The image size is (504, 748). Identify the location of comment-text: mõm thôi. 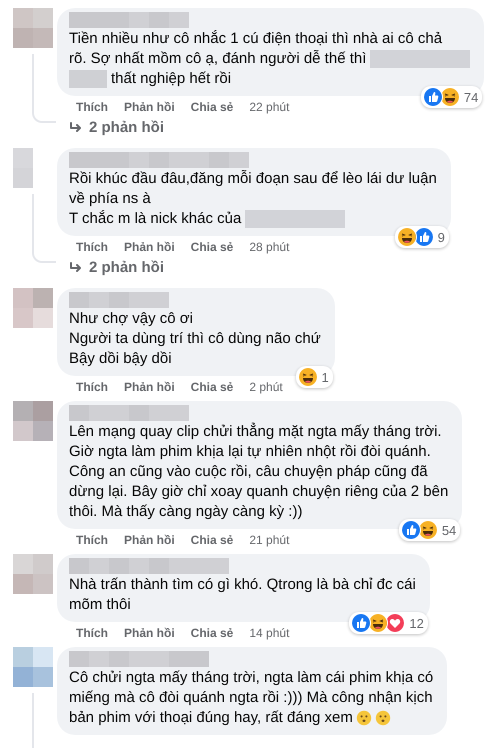
(100, 605).